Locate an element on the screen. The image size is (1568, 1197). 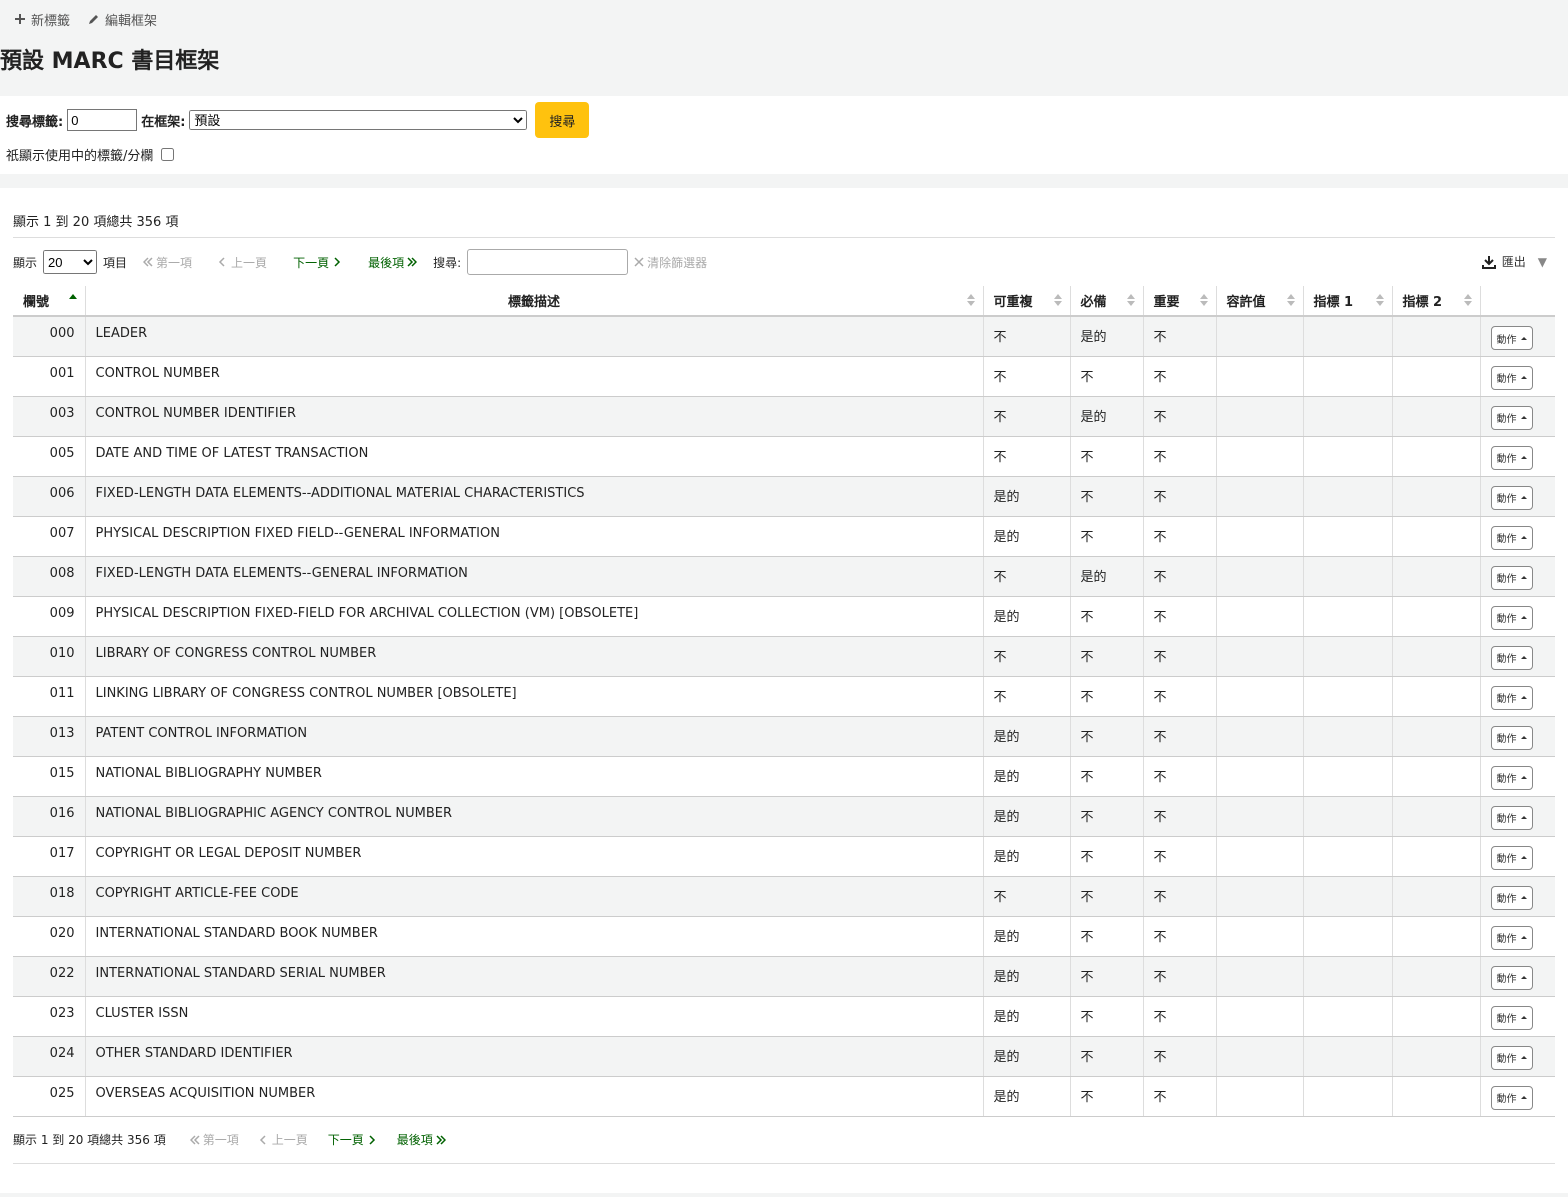
column-header: 欄號 is located at coordinates (49, 301).